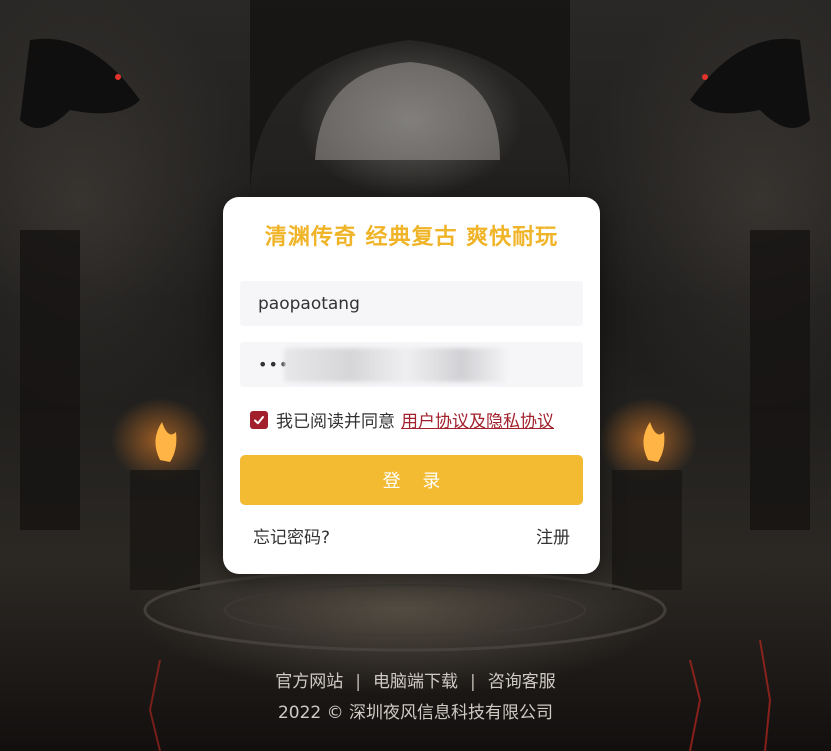  What do you see at coordinates (335, 422) in the screenshot?
I see `agree-text: 我已阅读并同意` at bounding box center [335, 422].